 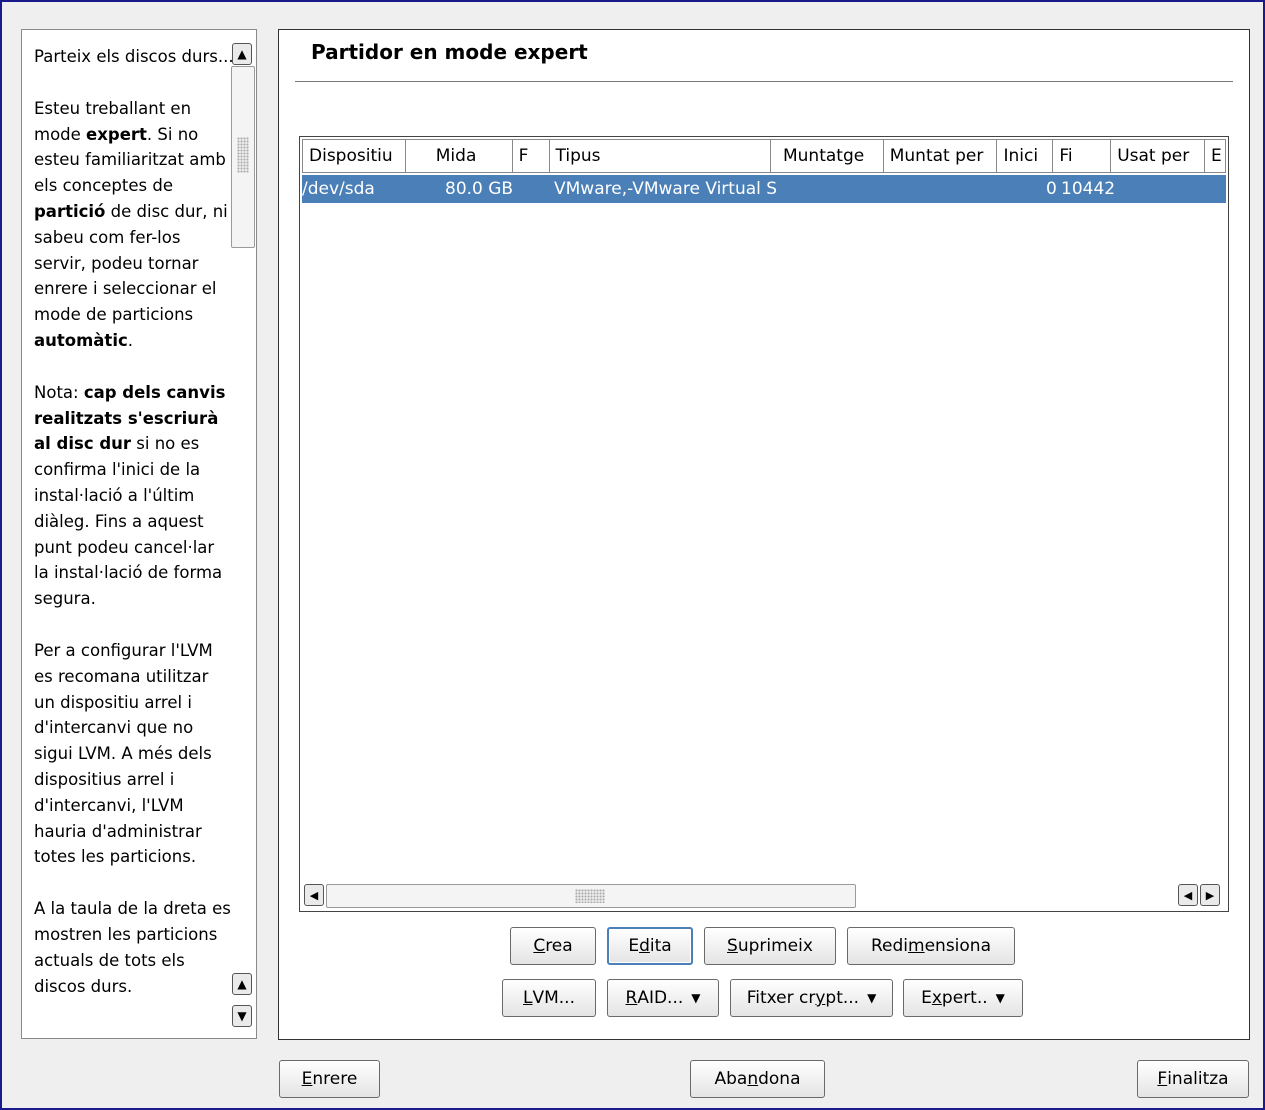 I want to click on page-title: Partidor en mode expert, so click(x=449, y=52).